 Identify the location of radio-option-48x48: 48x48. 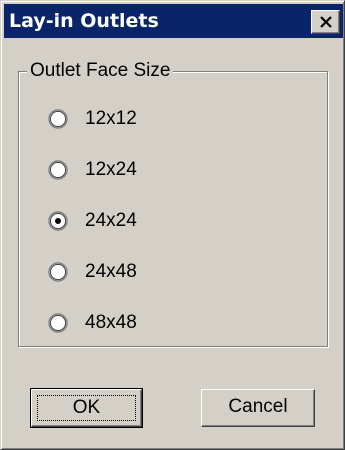
(118, 323).